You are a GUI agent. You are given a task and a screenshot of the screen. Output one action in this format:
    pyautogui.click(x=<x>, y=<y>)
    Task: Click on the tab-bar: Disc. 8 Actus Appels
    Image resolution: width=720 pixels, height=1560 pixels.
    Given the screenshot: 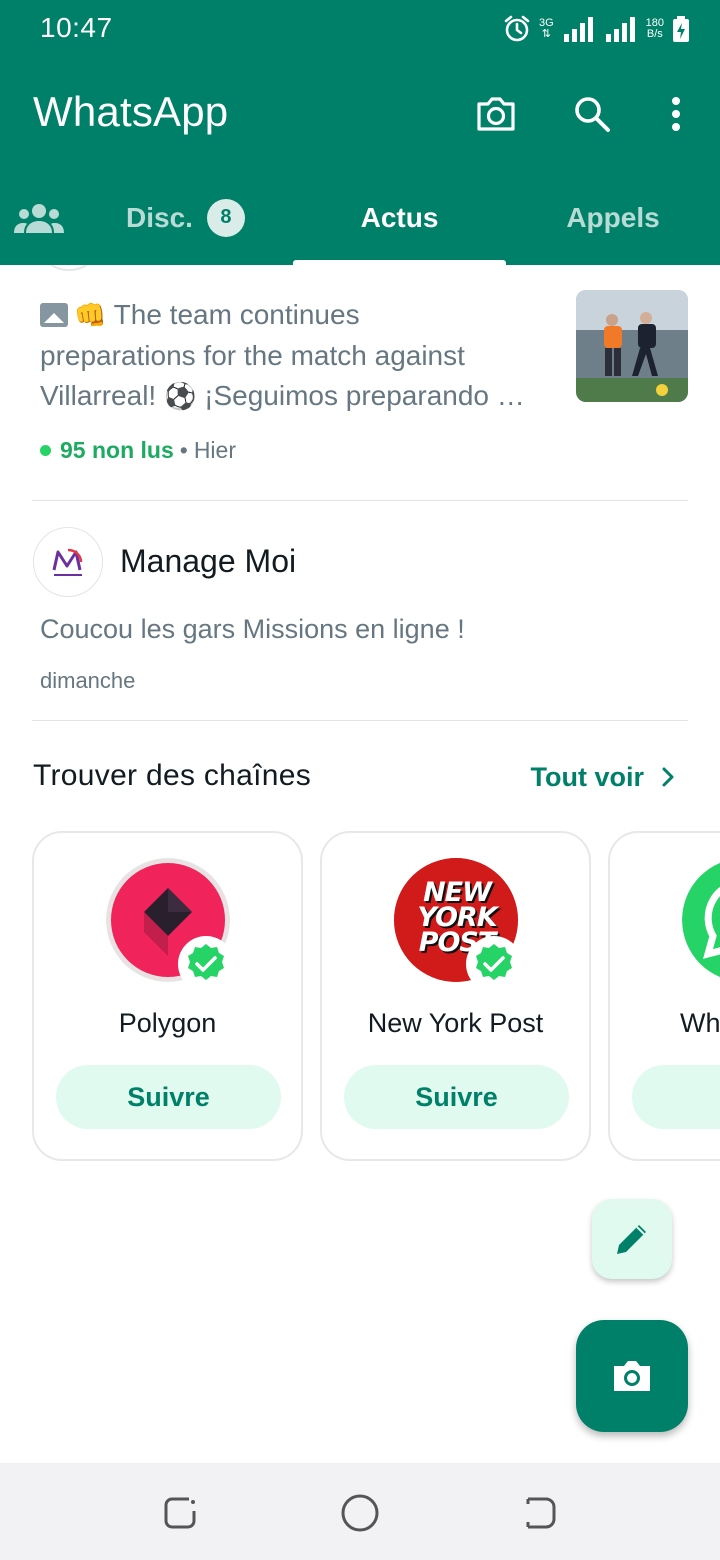 What is the action you would take?
    pyautogui.click(x=360, y=217)
    